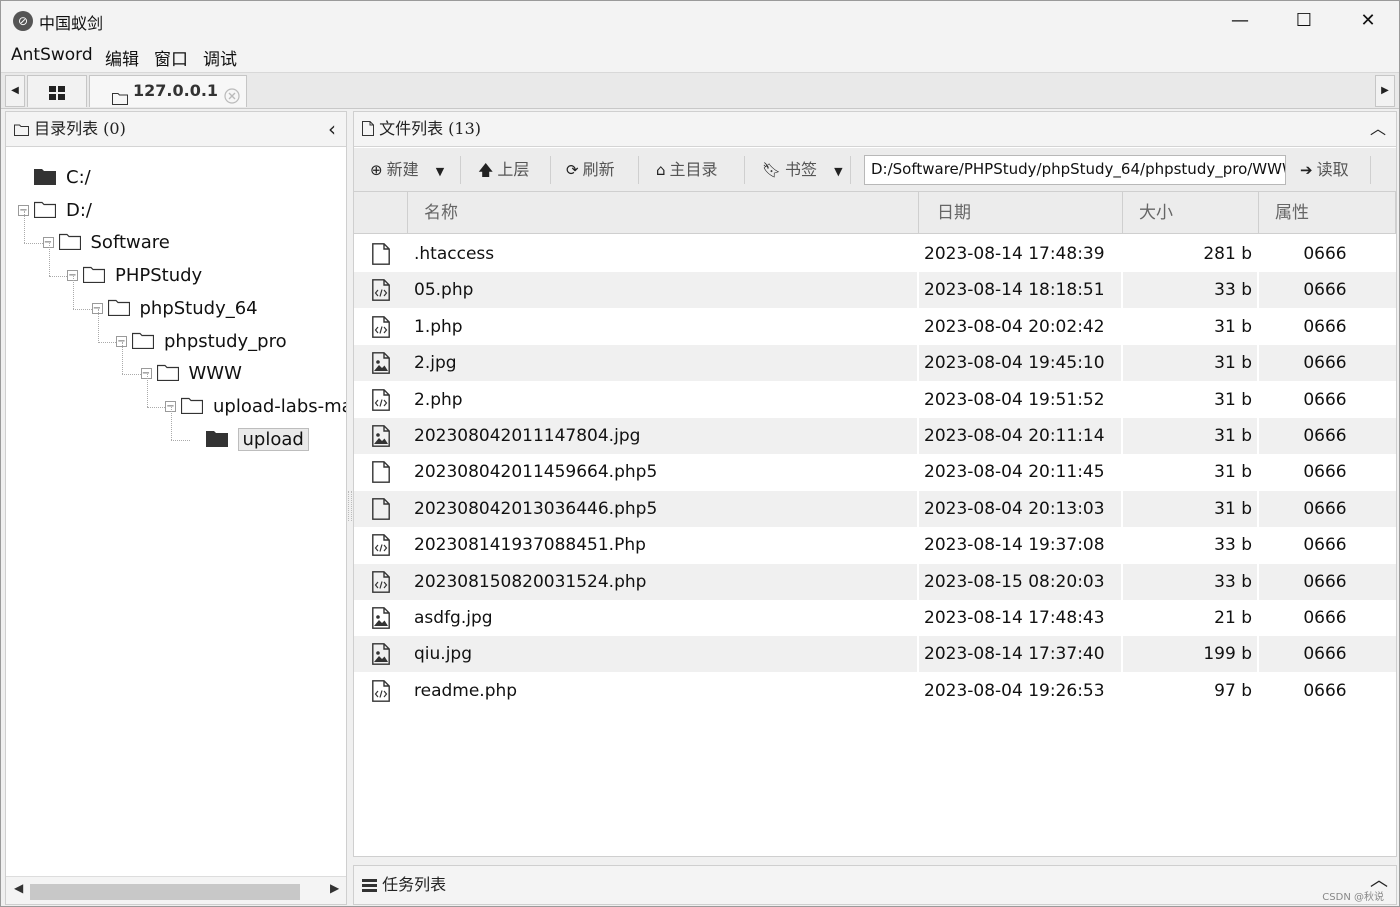 The width and height of the screenshot is (1400, 907). I want to click on task-panel-header: 任务列表, so click(404, 885).